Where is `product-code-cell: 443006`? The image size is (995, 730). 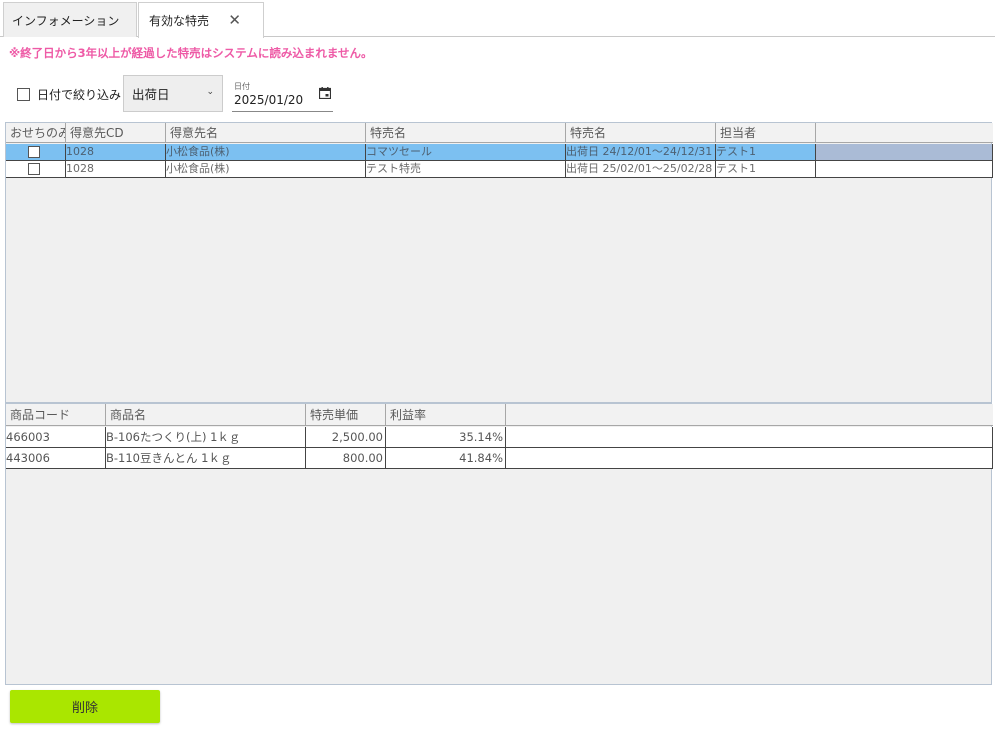
product-code-cell: 443006 is located at coordinates (56, 458).